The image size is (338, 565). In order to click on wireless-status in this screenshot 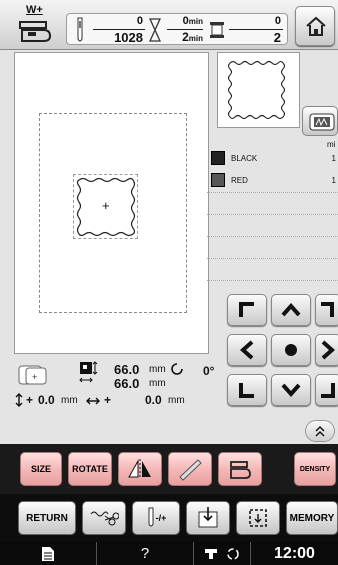, I will do `click(222, 553)`.